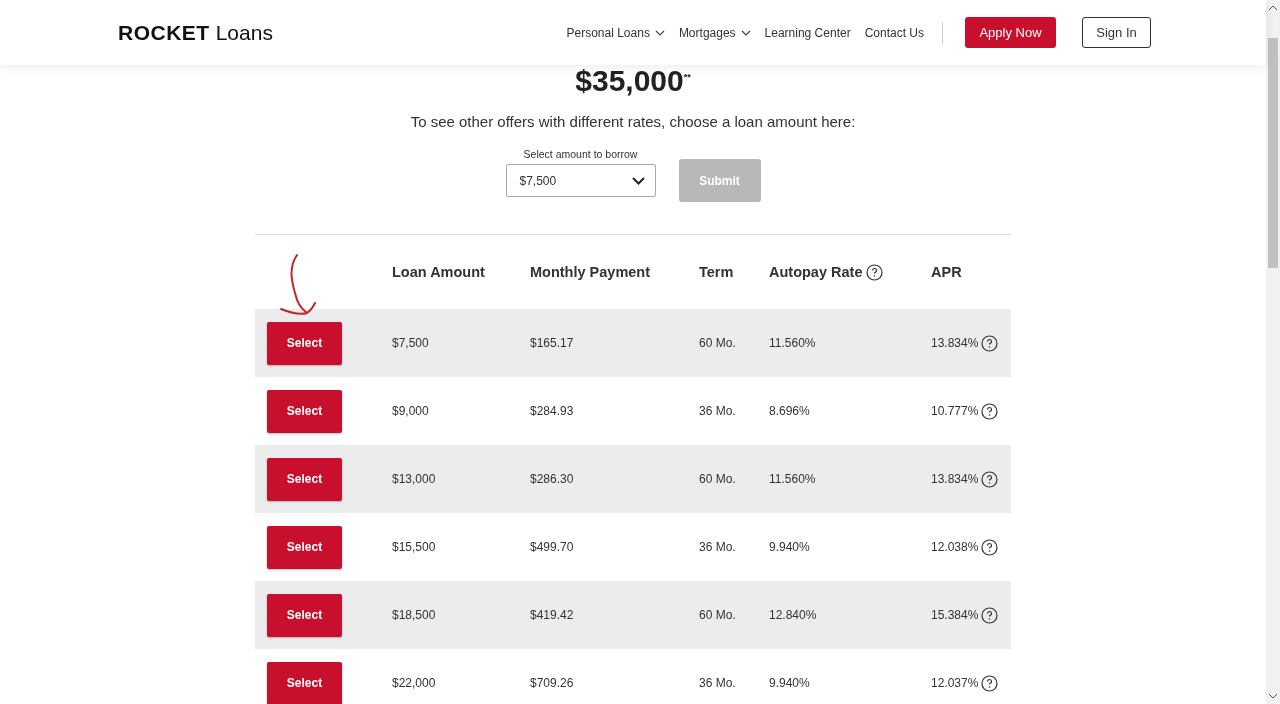  Describe the element at coordinates (552, 411) in the screenshot. I see `table-cell-text: $284.93` at that location.